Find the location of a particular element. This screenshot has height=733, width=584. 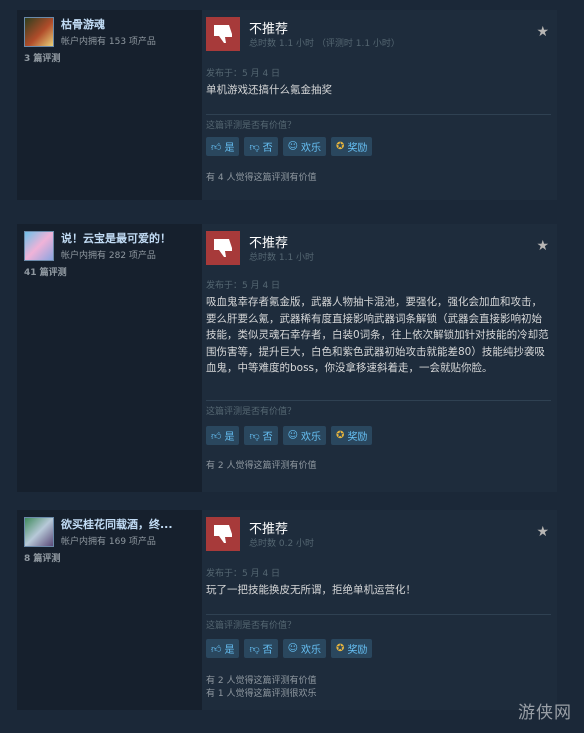

review-text: 玩了一把技能换皮无所谓，拒绝单机运营化！ is located at coordinates (311, 590).